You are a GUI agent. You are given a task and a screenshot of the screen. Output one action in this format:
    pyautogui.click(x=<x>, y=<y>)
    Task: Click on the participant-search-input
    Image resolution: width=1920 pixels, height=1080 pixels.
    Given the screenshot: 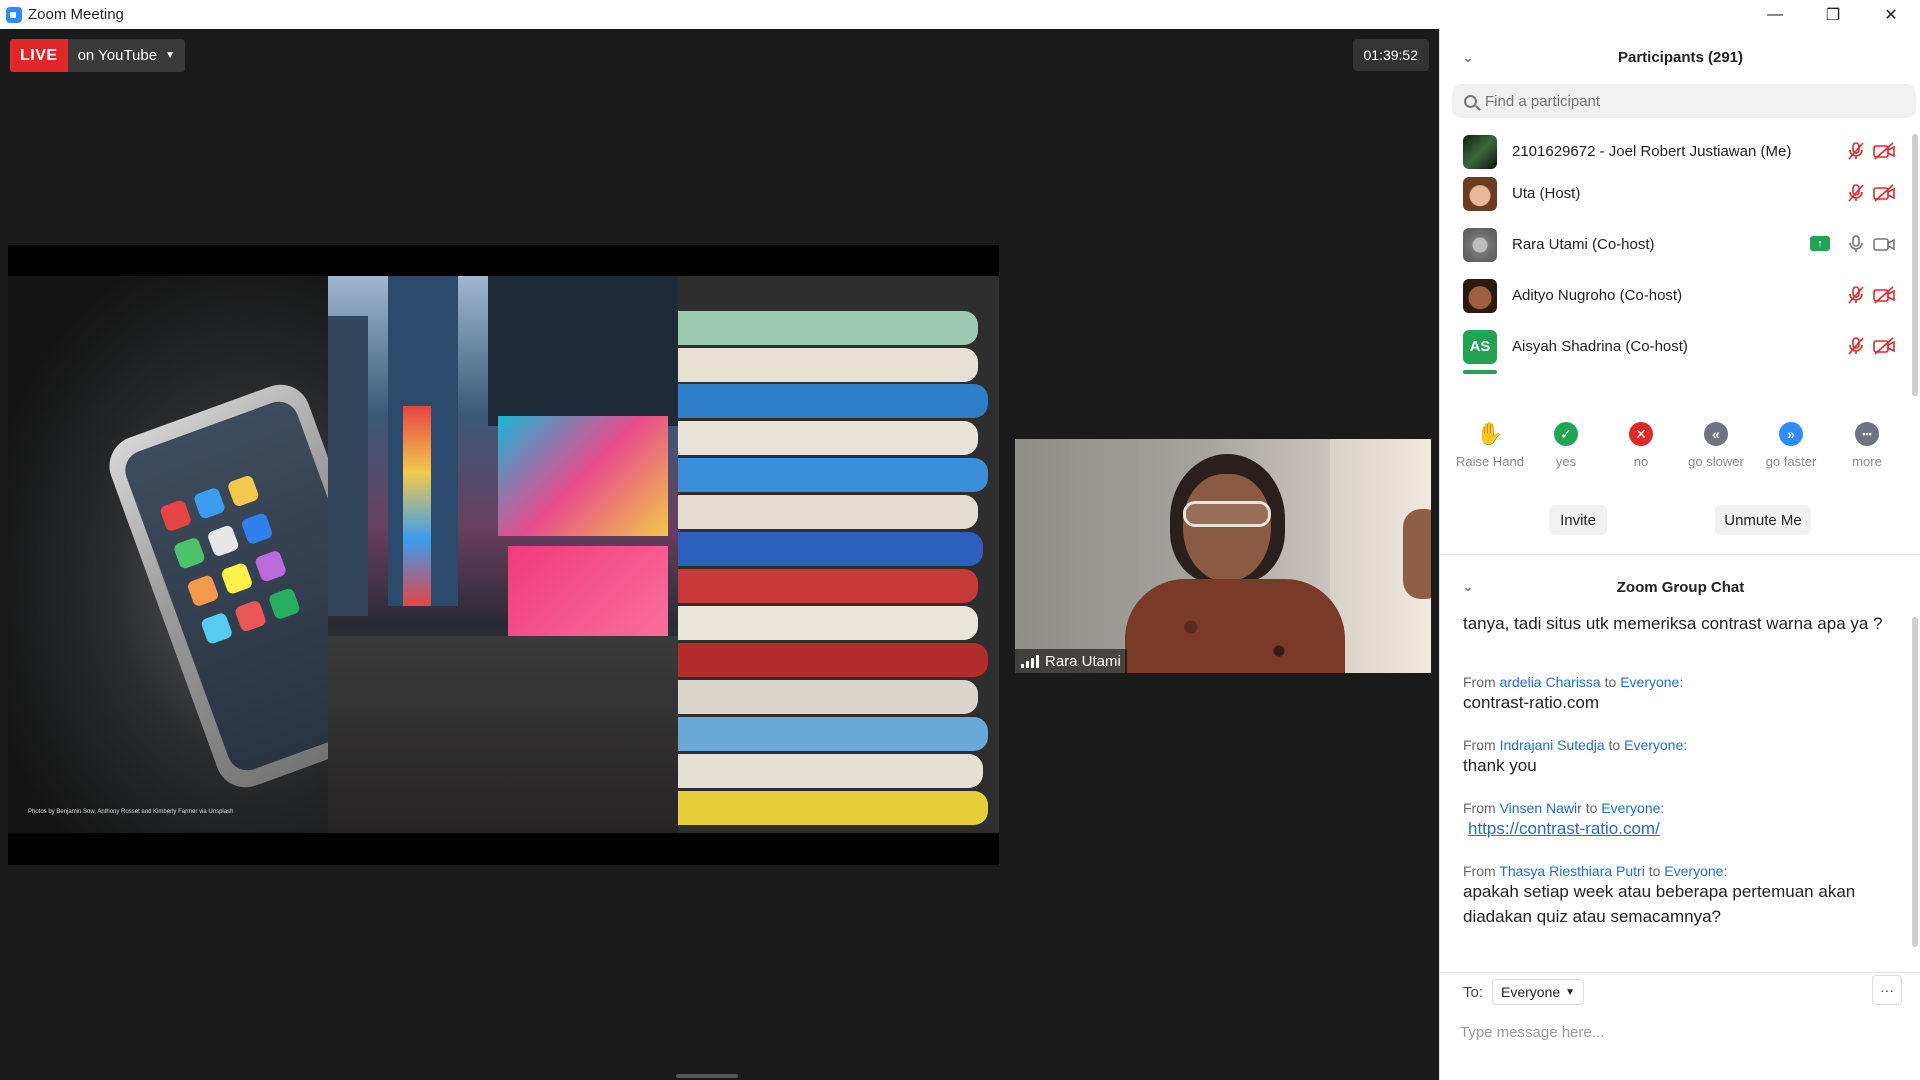 What is the action you would take?
    pyautogui.click(x=1685, y=101)
    